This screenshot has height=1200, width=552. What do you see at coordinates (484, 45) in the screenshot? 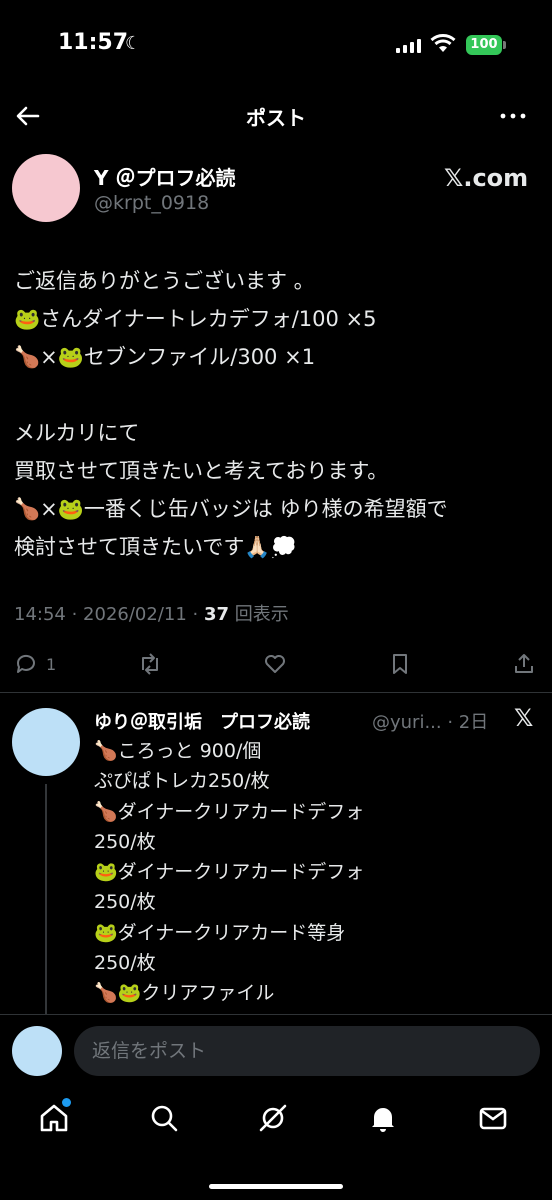
I see `battery-indicator: 100` at bounding box center [484, 45].